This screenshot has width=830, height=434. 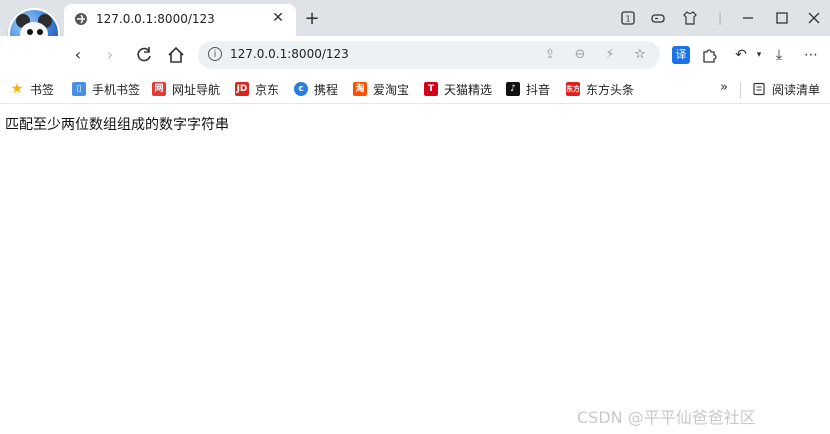 What do you see at coordinates (391, 89) in the screenshot?
I see `bookmark-label: 爱淘宝` at bounding box center [391, 89].